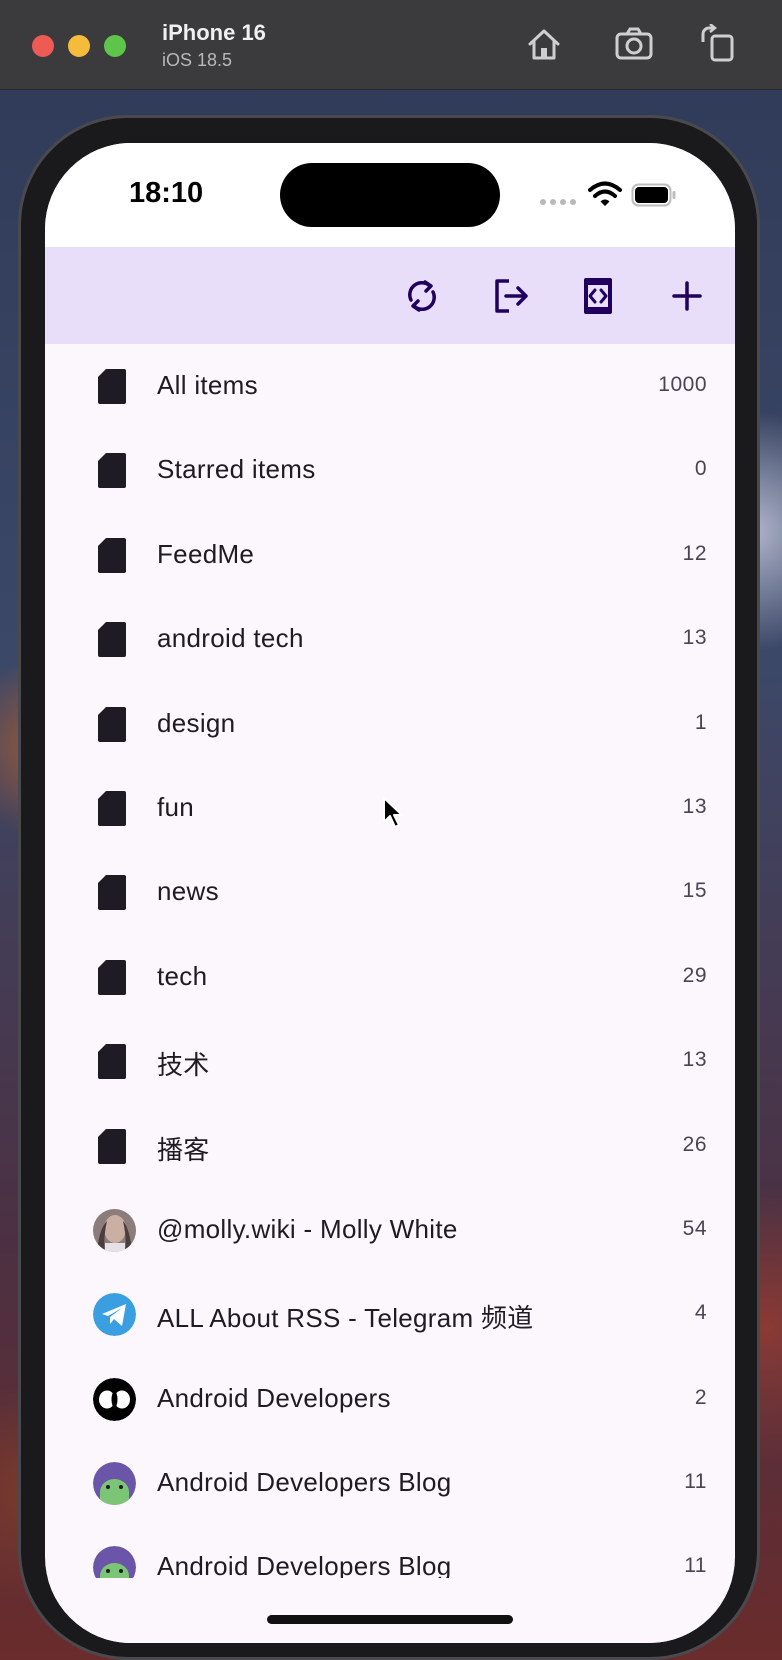  Describe the element at coordinates (304, 1482) in the screenshot. I see `feed-row-label: Android Developers Blog` at that location.